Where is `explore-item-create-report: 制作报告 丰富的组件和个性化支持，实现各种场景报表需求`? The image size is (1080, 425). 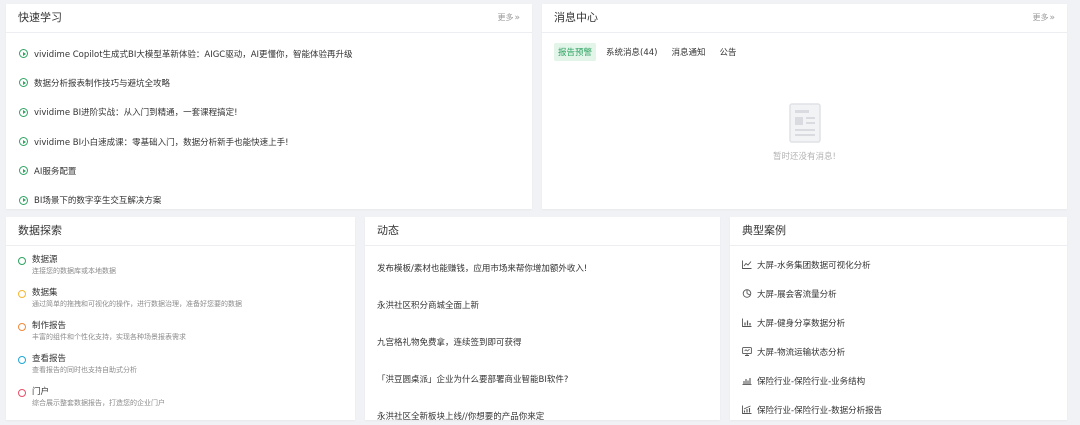
explore-item-create-report: 制作报告 丰富的组件和个性化支持，实现各种场景报表需求 is located at coordinates (180, 336).